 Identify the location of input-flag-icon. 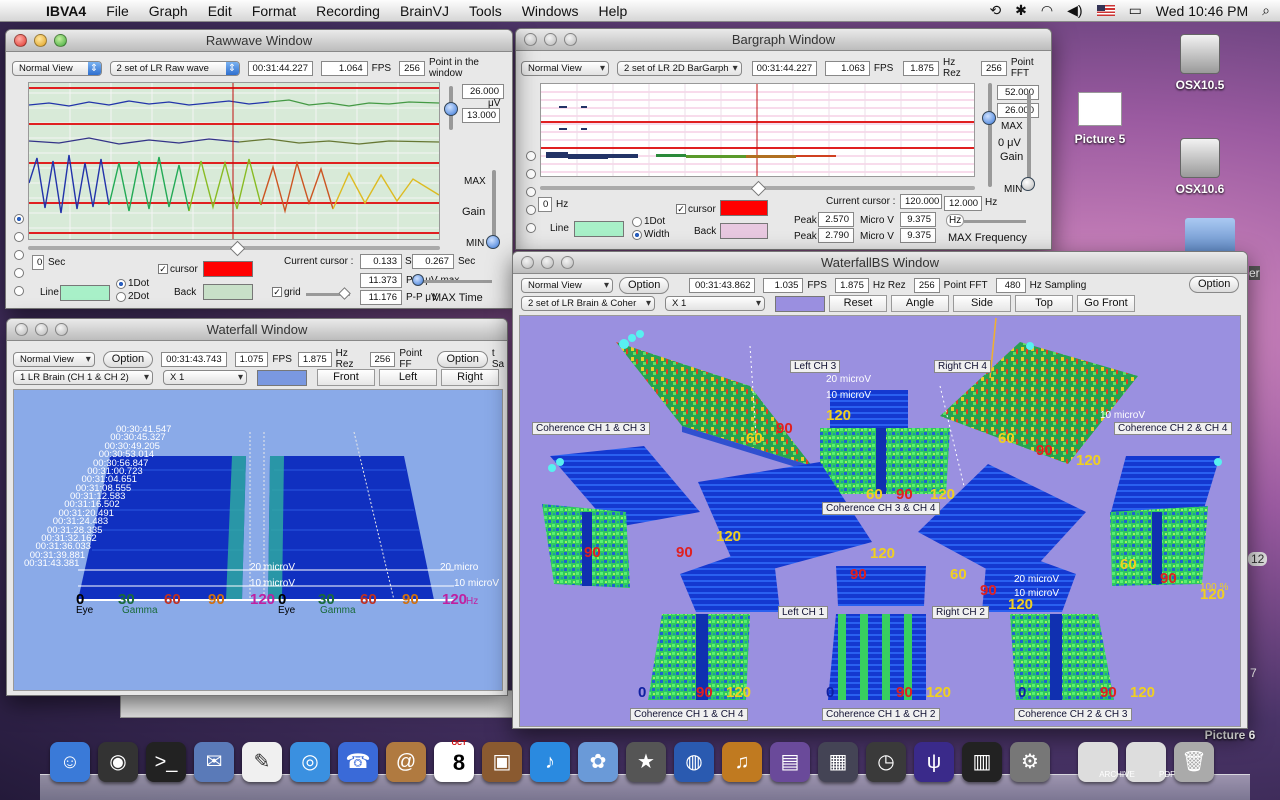
(1105, 10).